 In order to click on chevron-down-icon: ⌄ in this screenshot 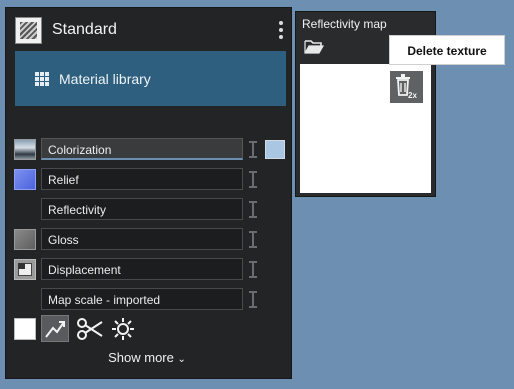, I will do `click(181, 359)`.